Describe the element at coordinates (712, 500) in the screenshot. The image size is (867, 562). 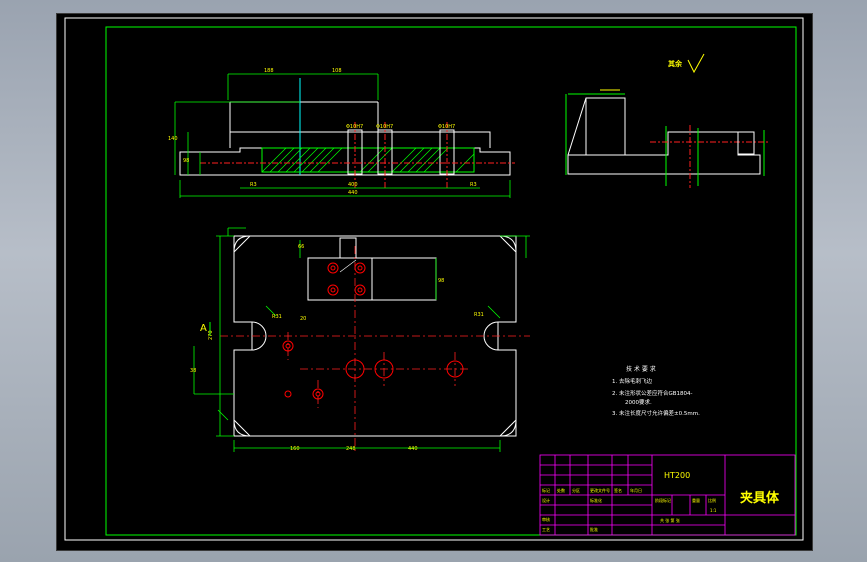
I see `tb-cell-10: 比例` at that location.